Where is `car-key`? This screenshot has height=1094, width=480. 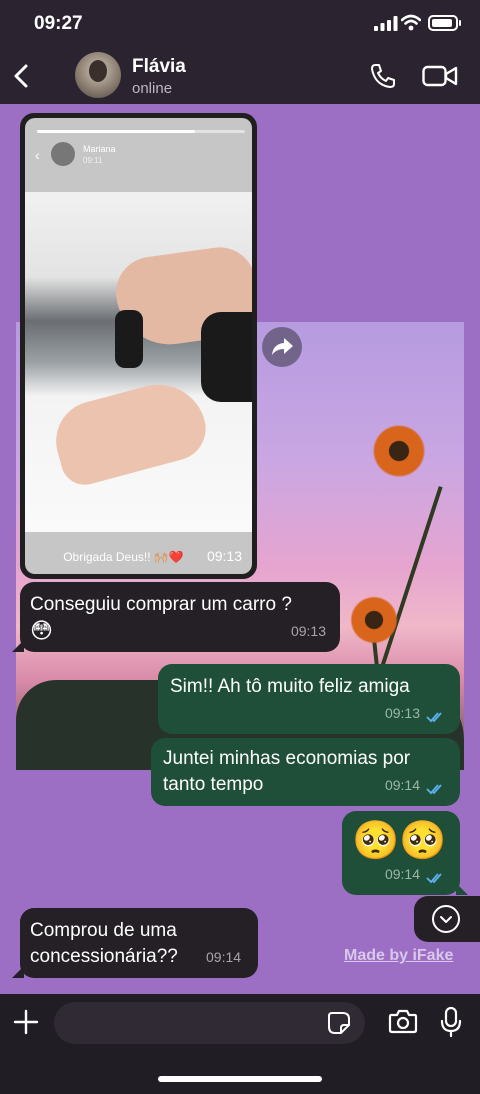
car-key is located at coordinates (129, 339).